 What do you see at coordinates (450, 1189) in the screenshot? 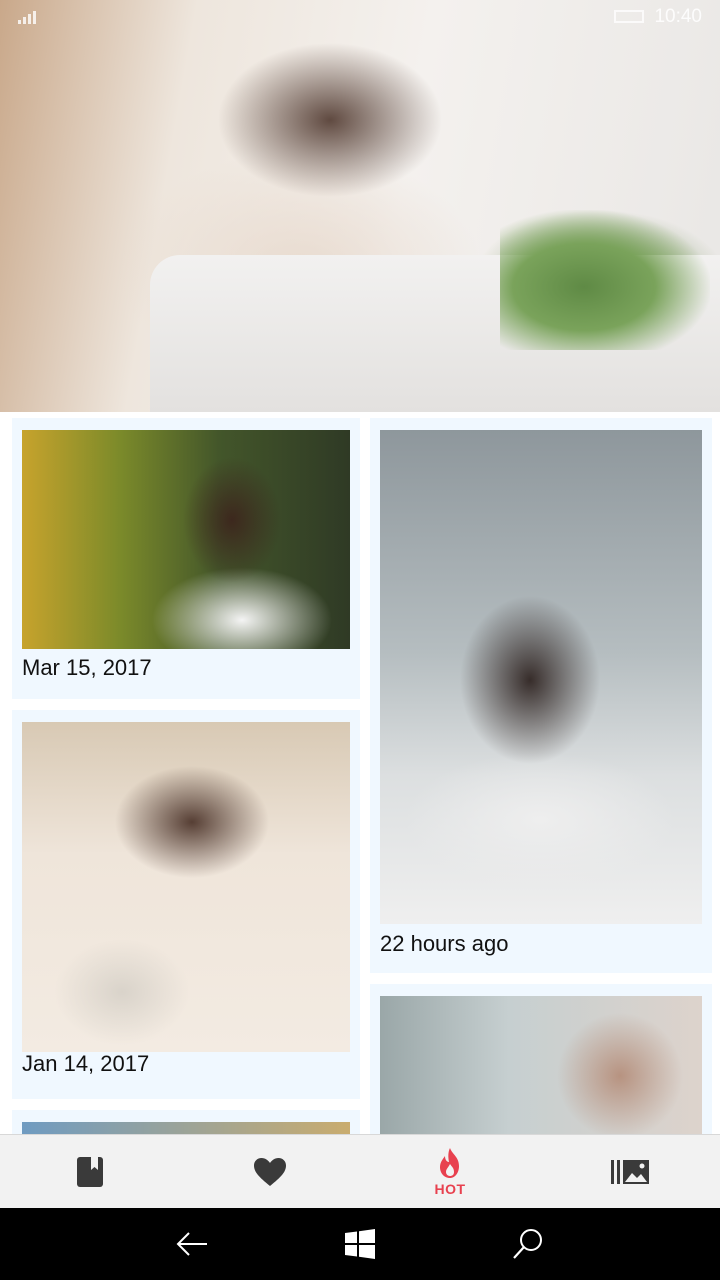
I see `tab-hot-label: HOT` at bounding box center [450, 1189].